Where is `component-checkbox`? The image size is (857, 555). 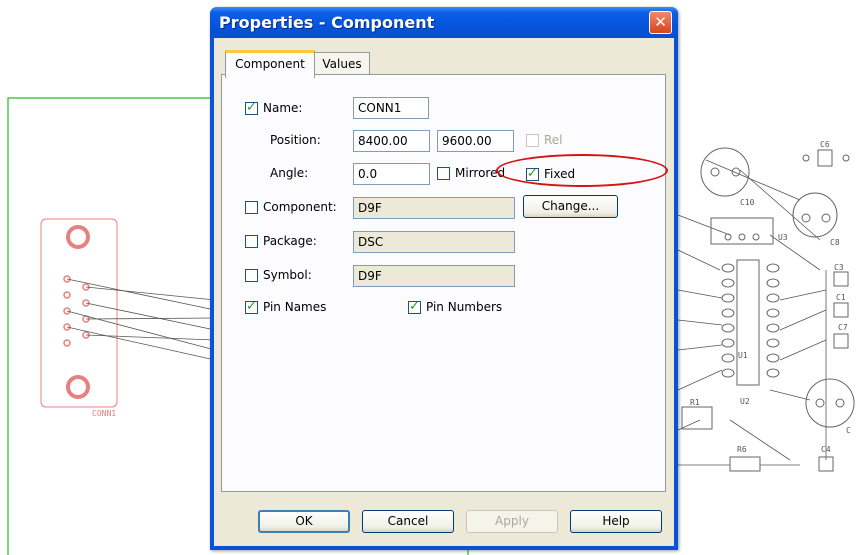
component-checkbox is located at coordinates (251, 207).